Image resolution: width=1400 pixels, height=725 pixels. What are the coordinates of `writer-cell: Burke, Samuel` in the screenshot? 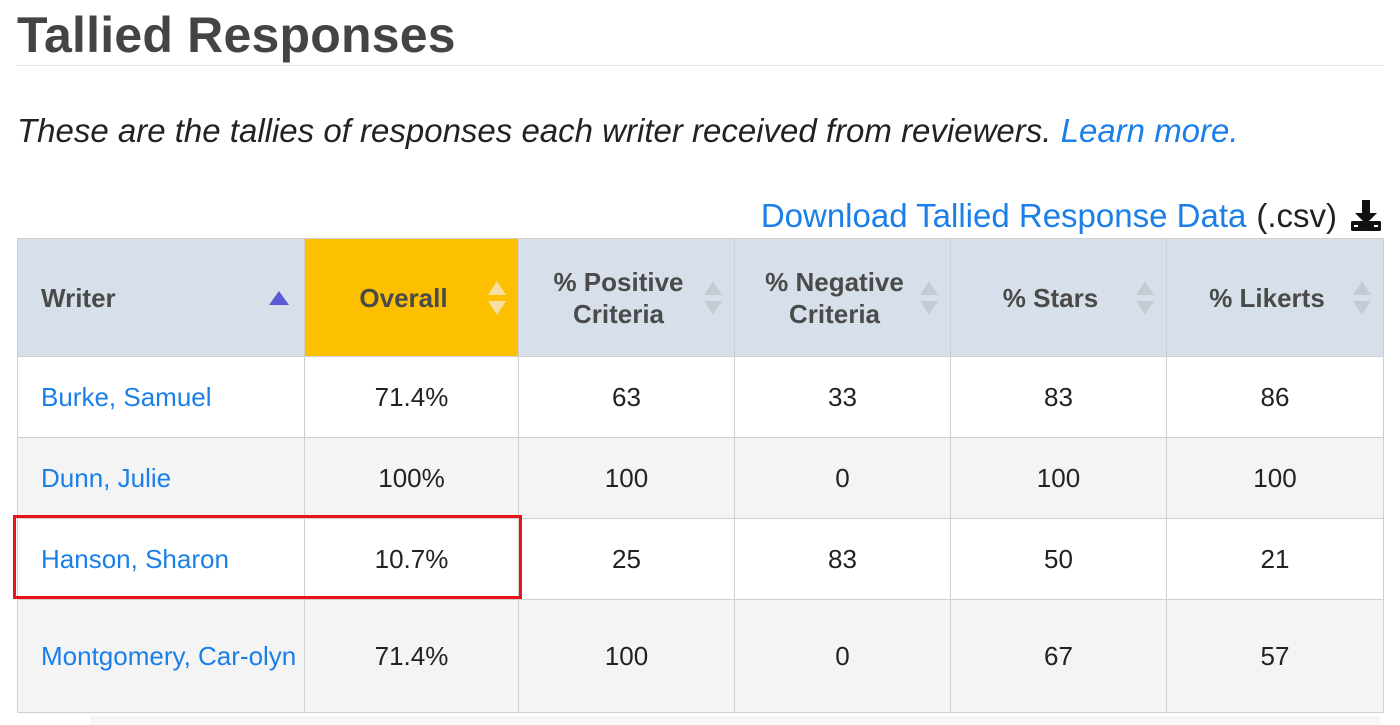 It's located at (161, 397).